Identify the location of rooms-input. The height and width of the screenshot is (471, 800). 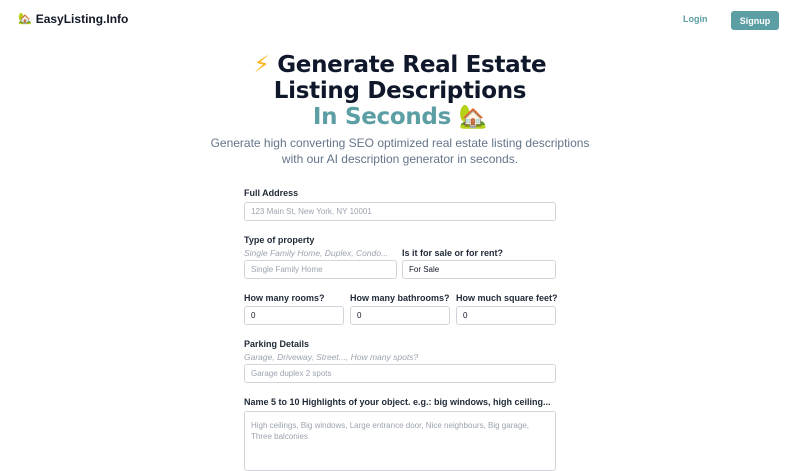
(294, 315).